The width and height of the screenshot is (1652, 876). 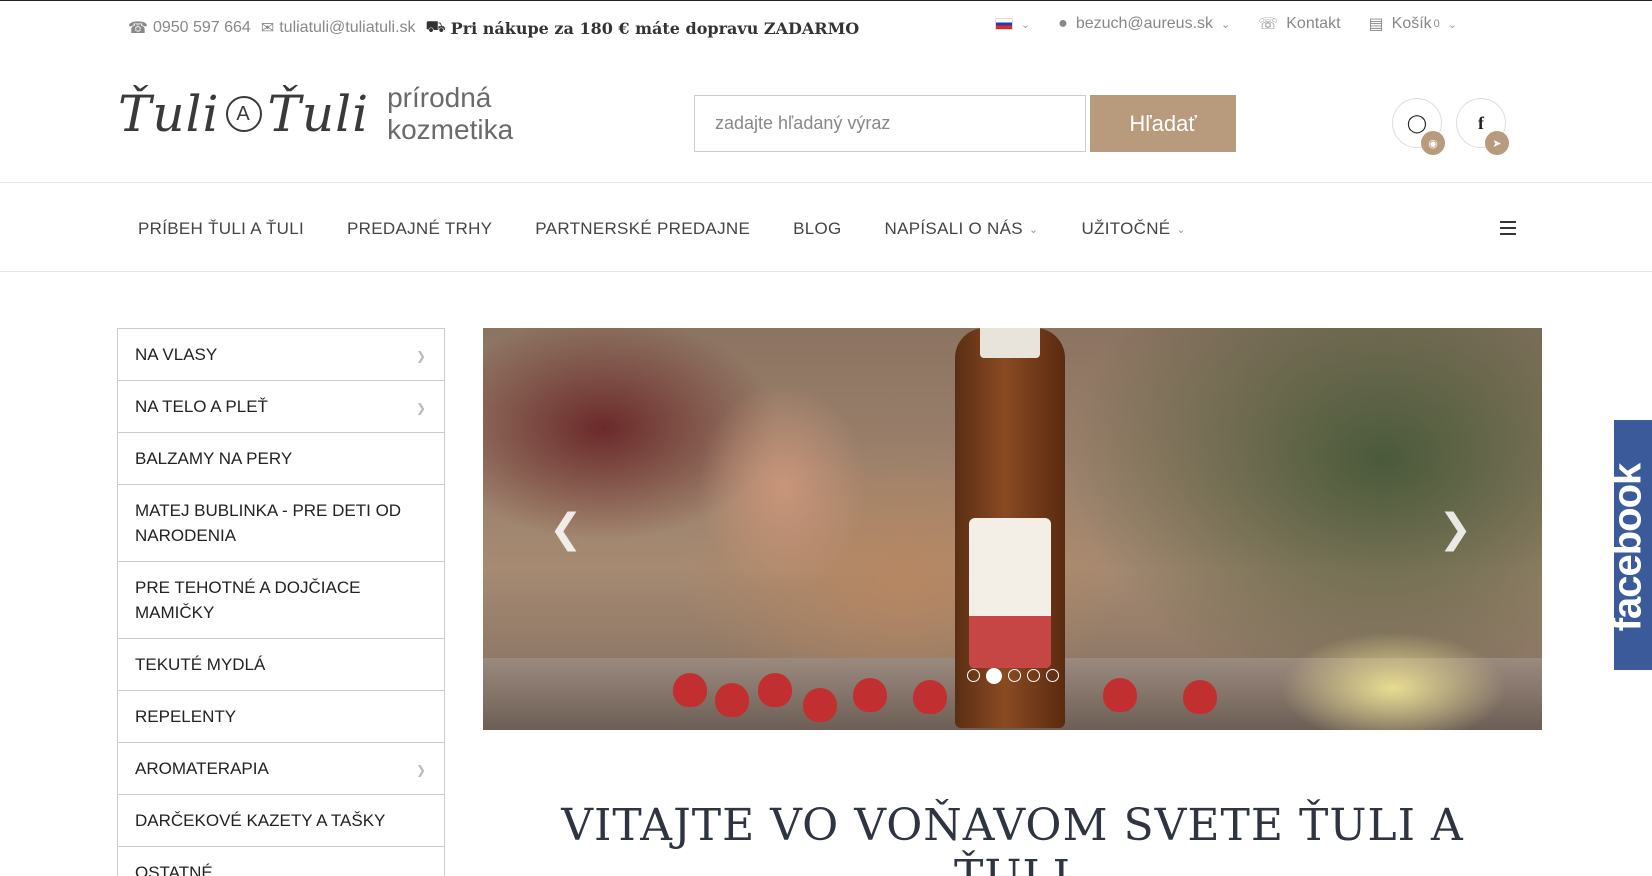 What do you see at coordinates (169, 114) in the screenshot?
I see `logo-word-left: Ťuli` at bounding box center [169, 114].